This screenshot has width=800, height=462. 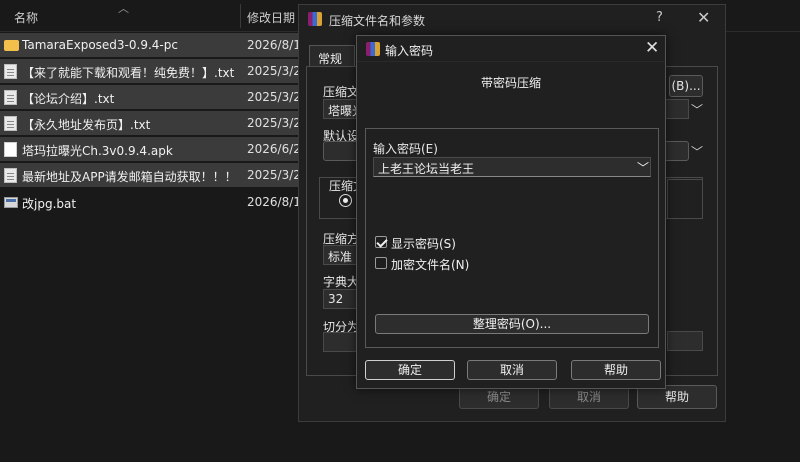 I want to click on file-name: TamaraExposed3-0.9.4-pc, so click(x=100, y=45).